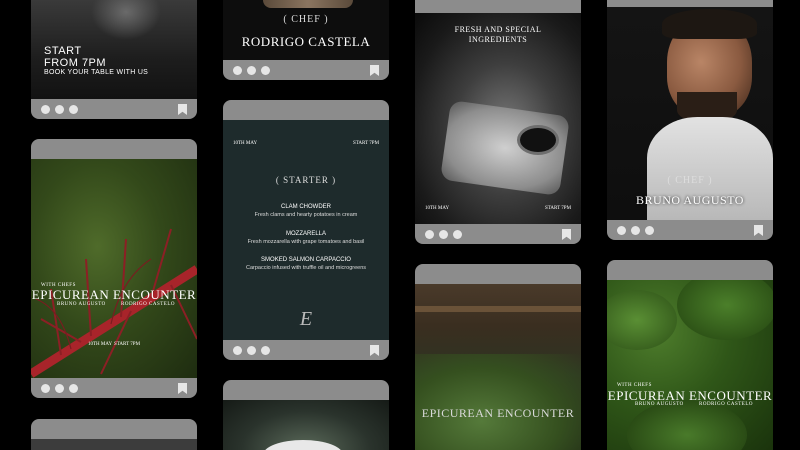  What do you see at coordinates (498, 29) in the screenshot?
I see `ingredients-title-1: FRESH AND SPECIAL` at bounding box center [498, 29].